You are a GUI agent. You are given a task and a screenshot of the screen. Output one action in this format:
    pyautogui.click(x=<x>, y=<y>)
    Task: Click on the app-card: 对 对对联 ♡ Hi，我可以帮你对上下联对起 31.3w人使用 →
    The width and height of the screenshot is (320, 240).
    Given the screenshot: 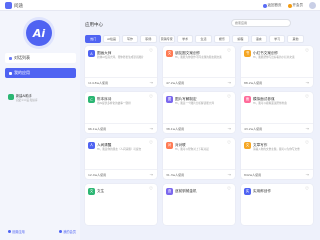 What is the action you would take?
    pyautogui.click(x=199, y=158)
    